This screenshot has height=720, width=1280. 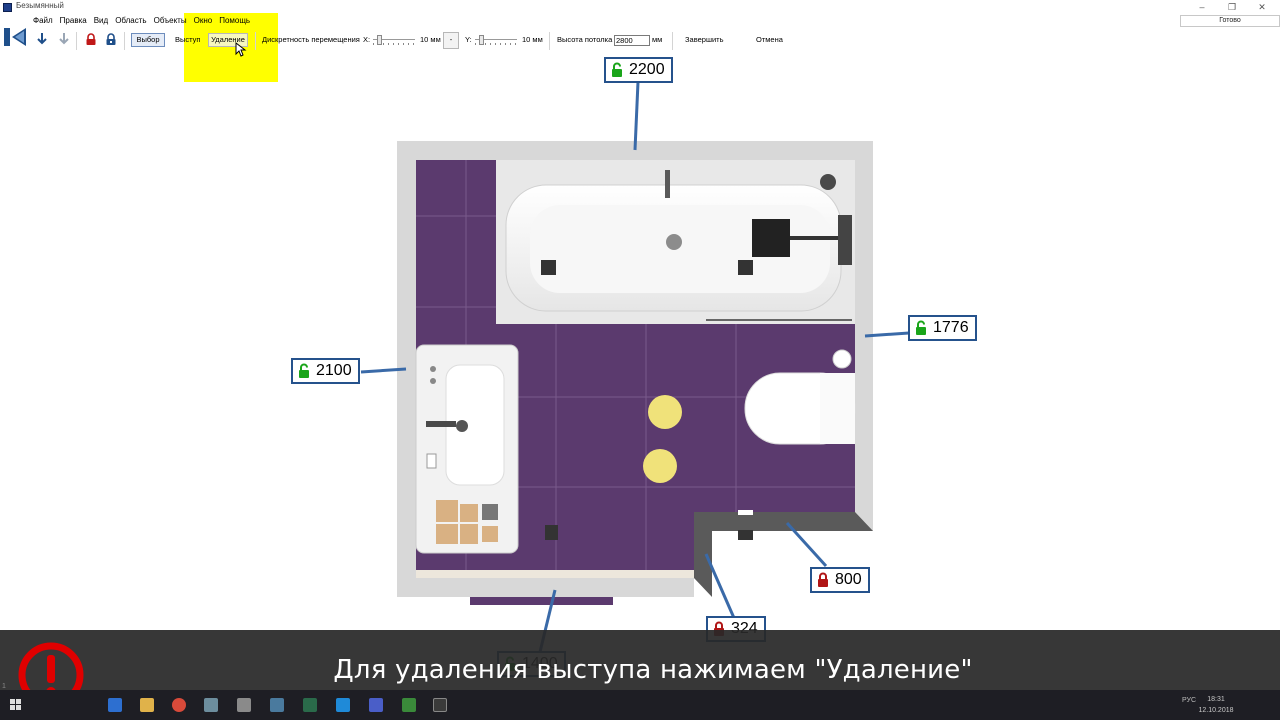 I want to click on clock-date: 12.10.2018, so click(x=1216, y=710).